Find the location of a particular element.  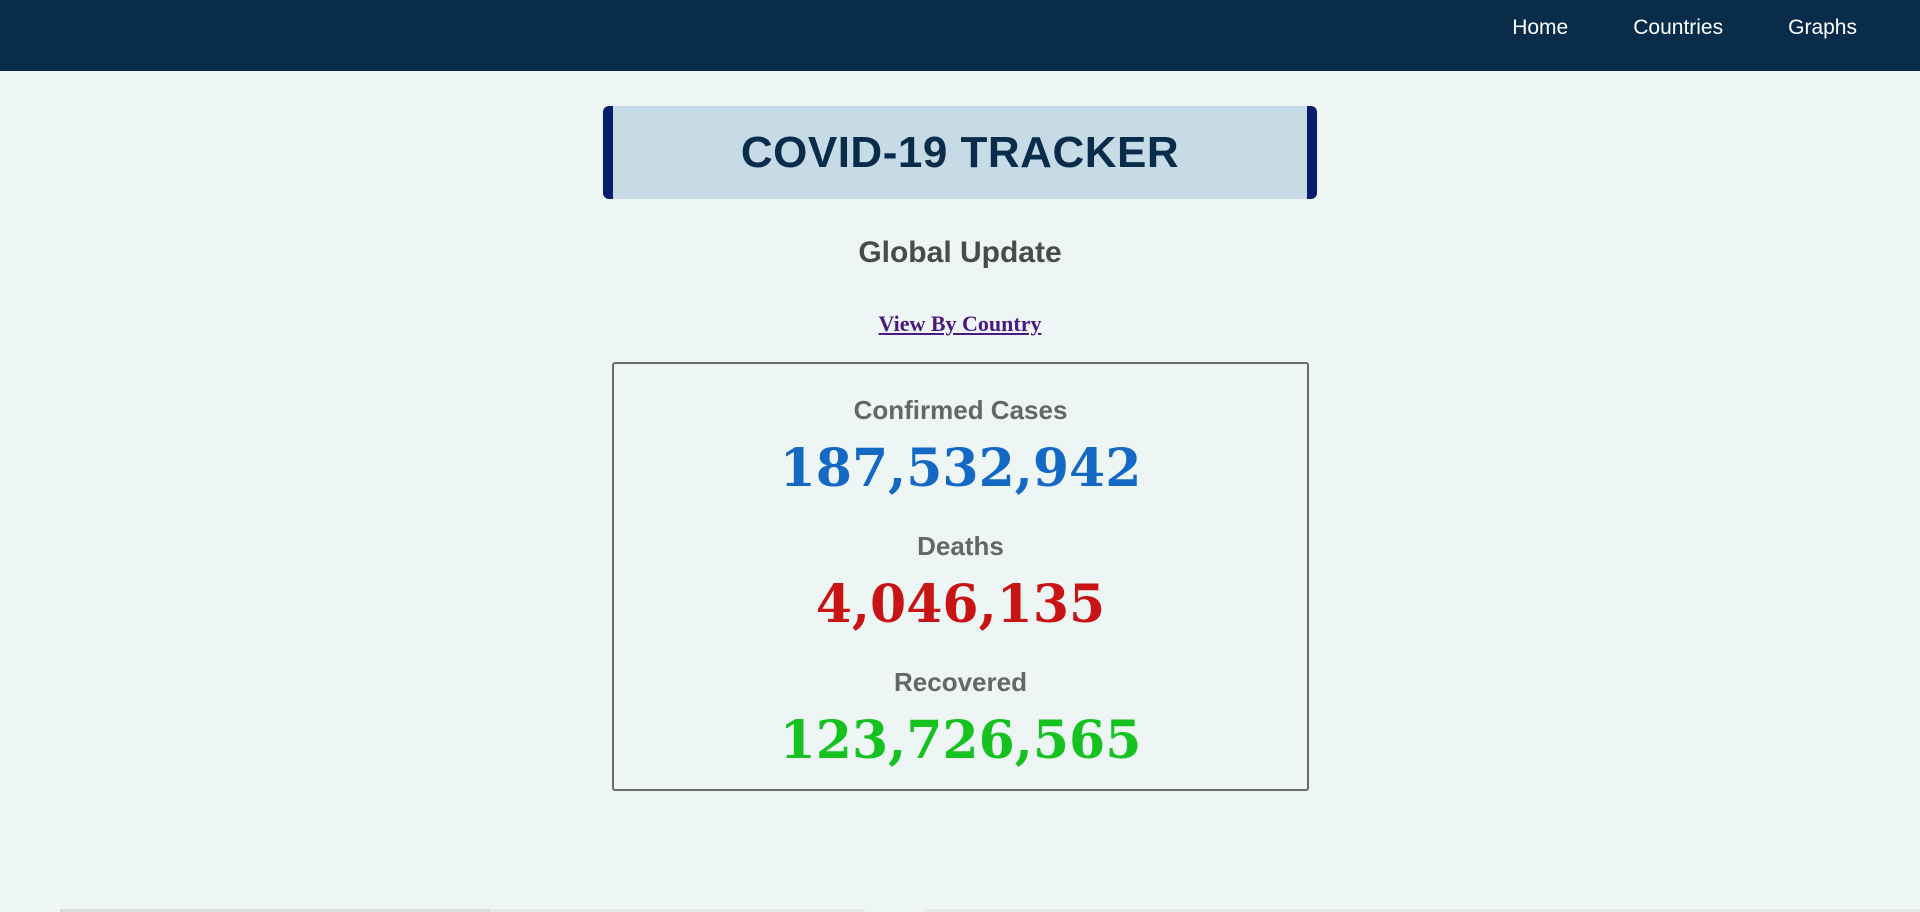

nav-home-link: Home is located at coordinates (1540, 28).